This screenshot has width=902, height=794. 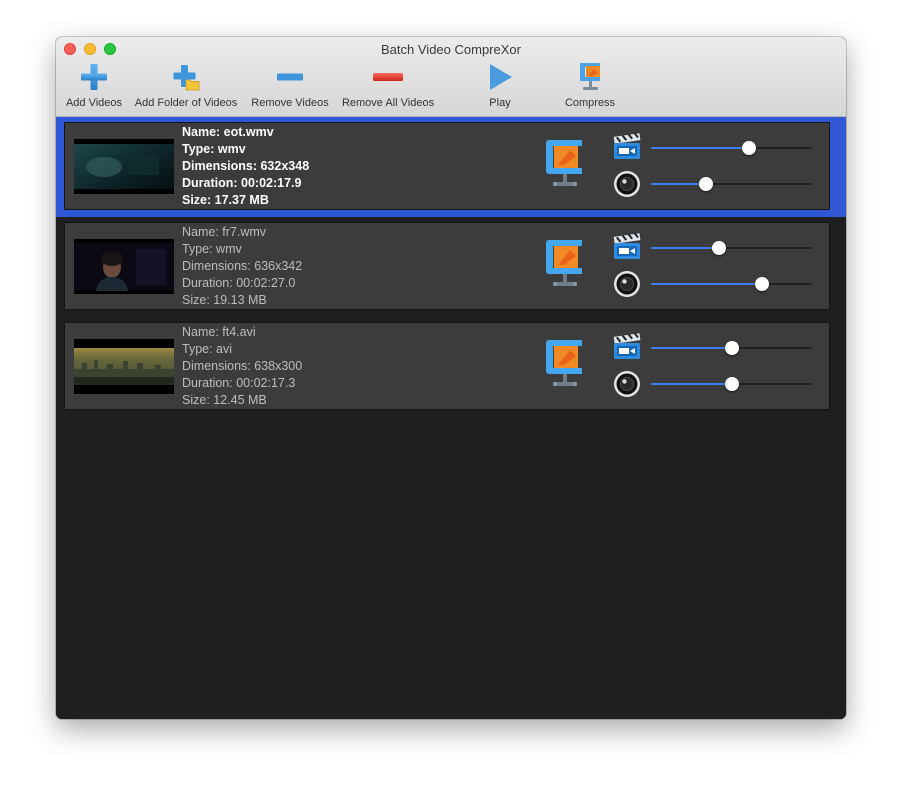 I want to click on video-dimensions: Dimensions: 636x342, so click(x=242, y=266).